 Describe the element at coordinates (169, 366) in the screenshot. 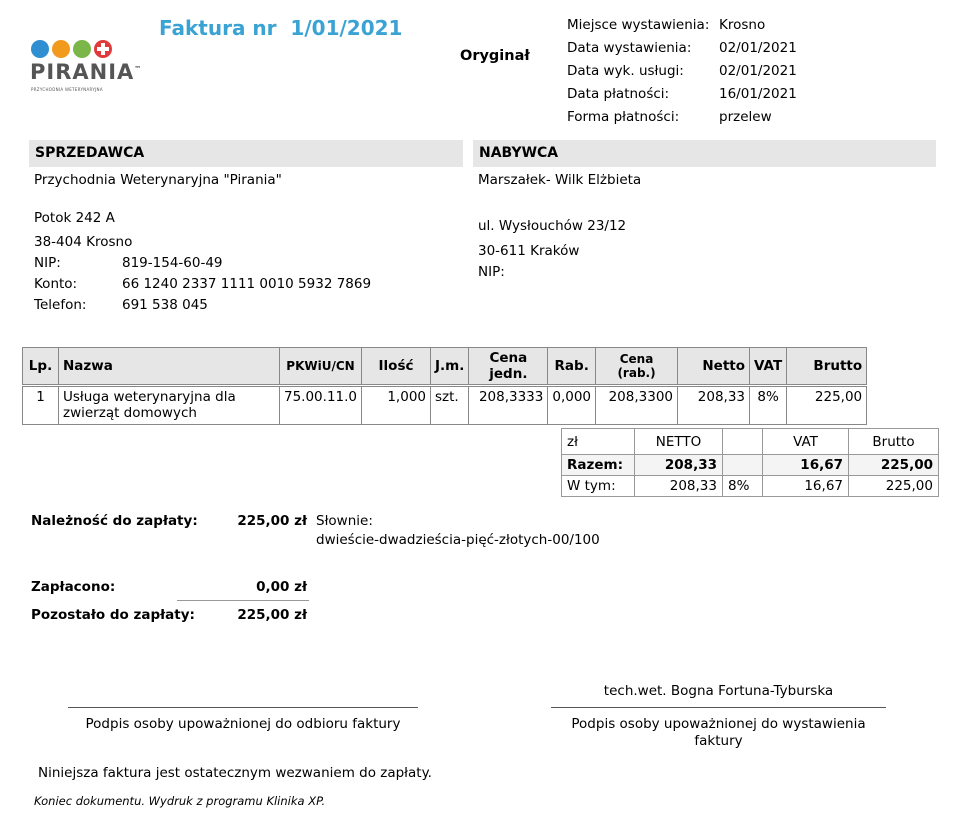

I see `col-name: Nazwa` at that location.